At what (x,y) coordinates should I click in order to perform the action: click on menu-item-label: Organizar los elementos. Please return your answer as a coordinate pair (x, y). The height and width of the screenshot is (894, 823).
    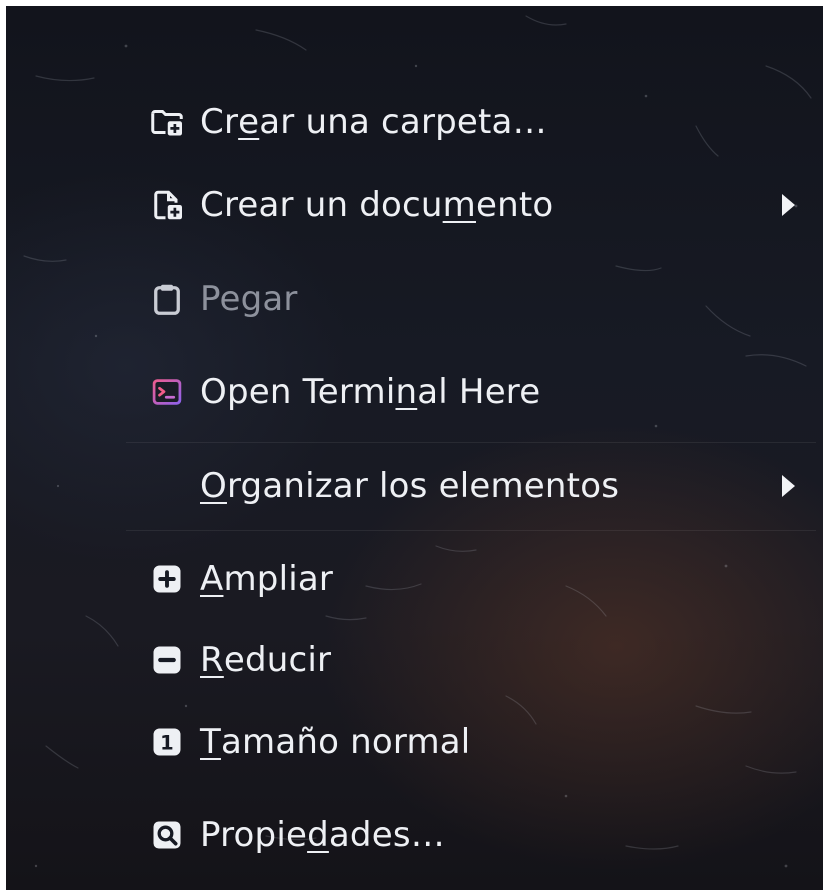
    Looking at the image, I should click on (410, 486).